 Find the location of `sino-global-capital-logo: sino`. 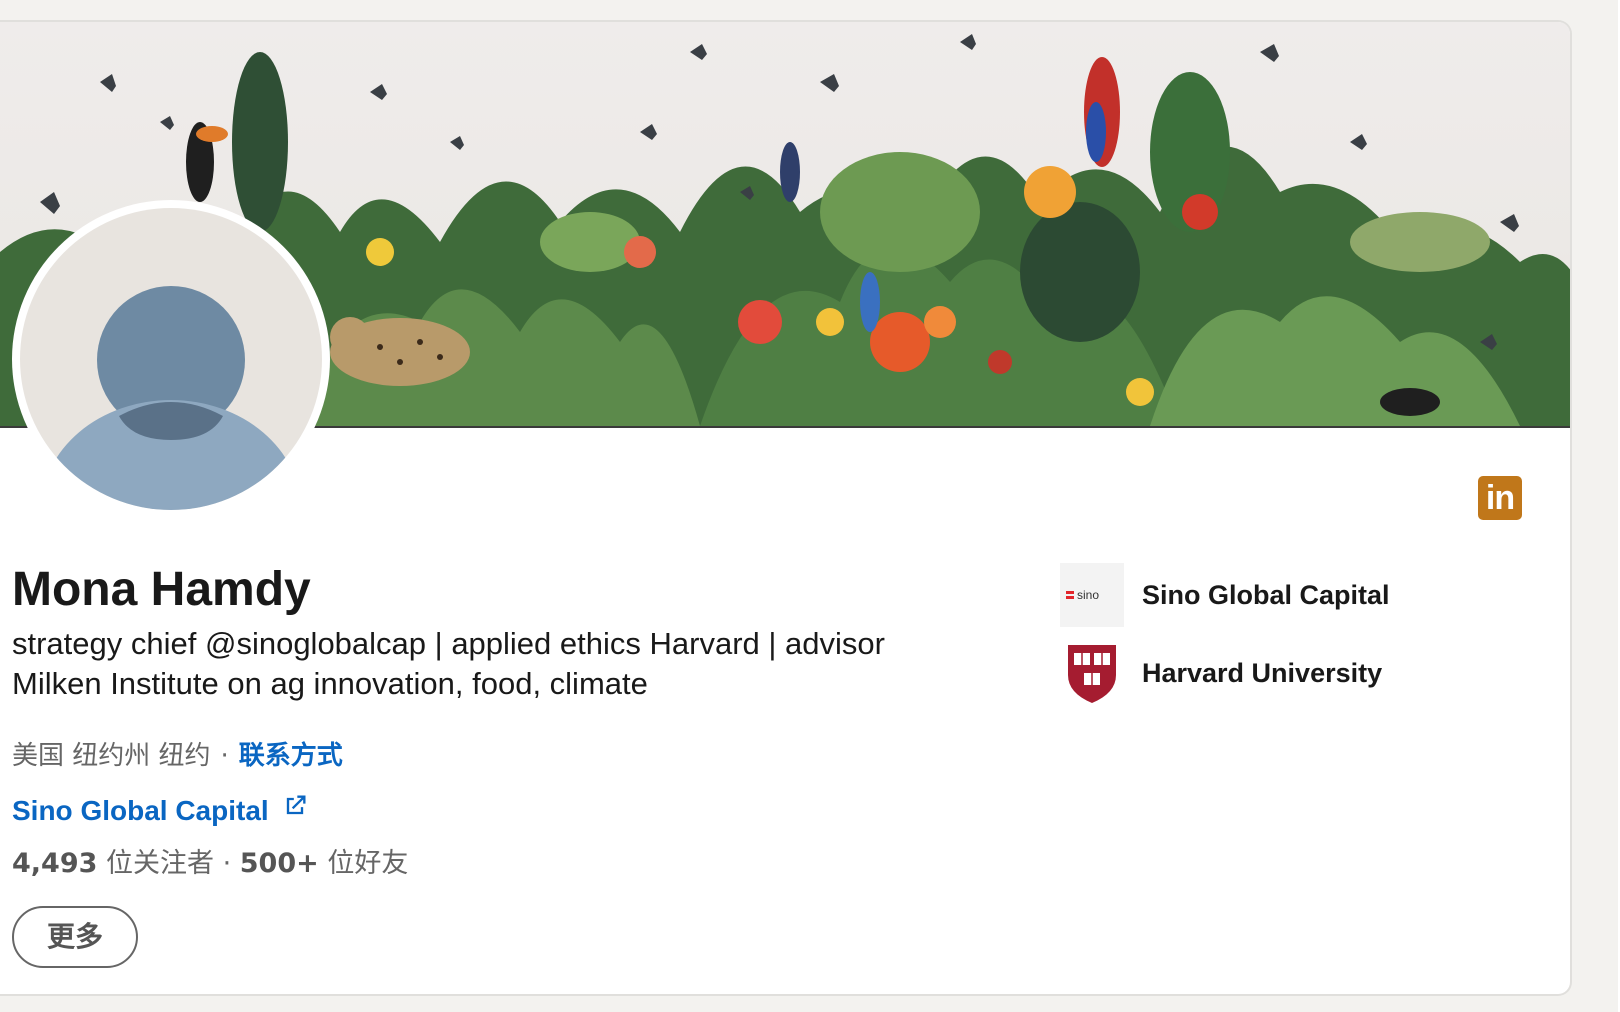

sino-global-capital-logo: sino is located at coordinates (1092, 595).